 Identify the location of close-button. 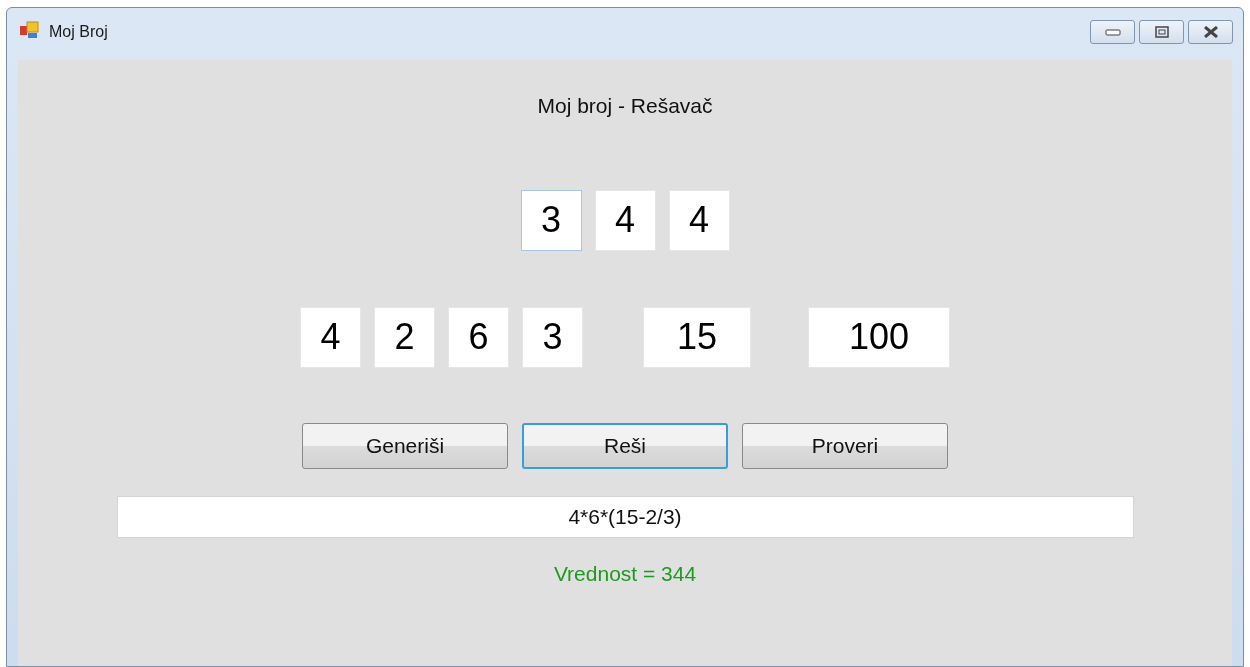
(1210, 32).